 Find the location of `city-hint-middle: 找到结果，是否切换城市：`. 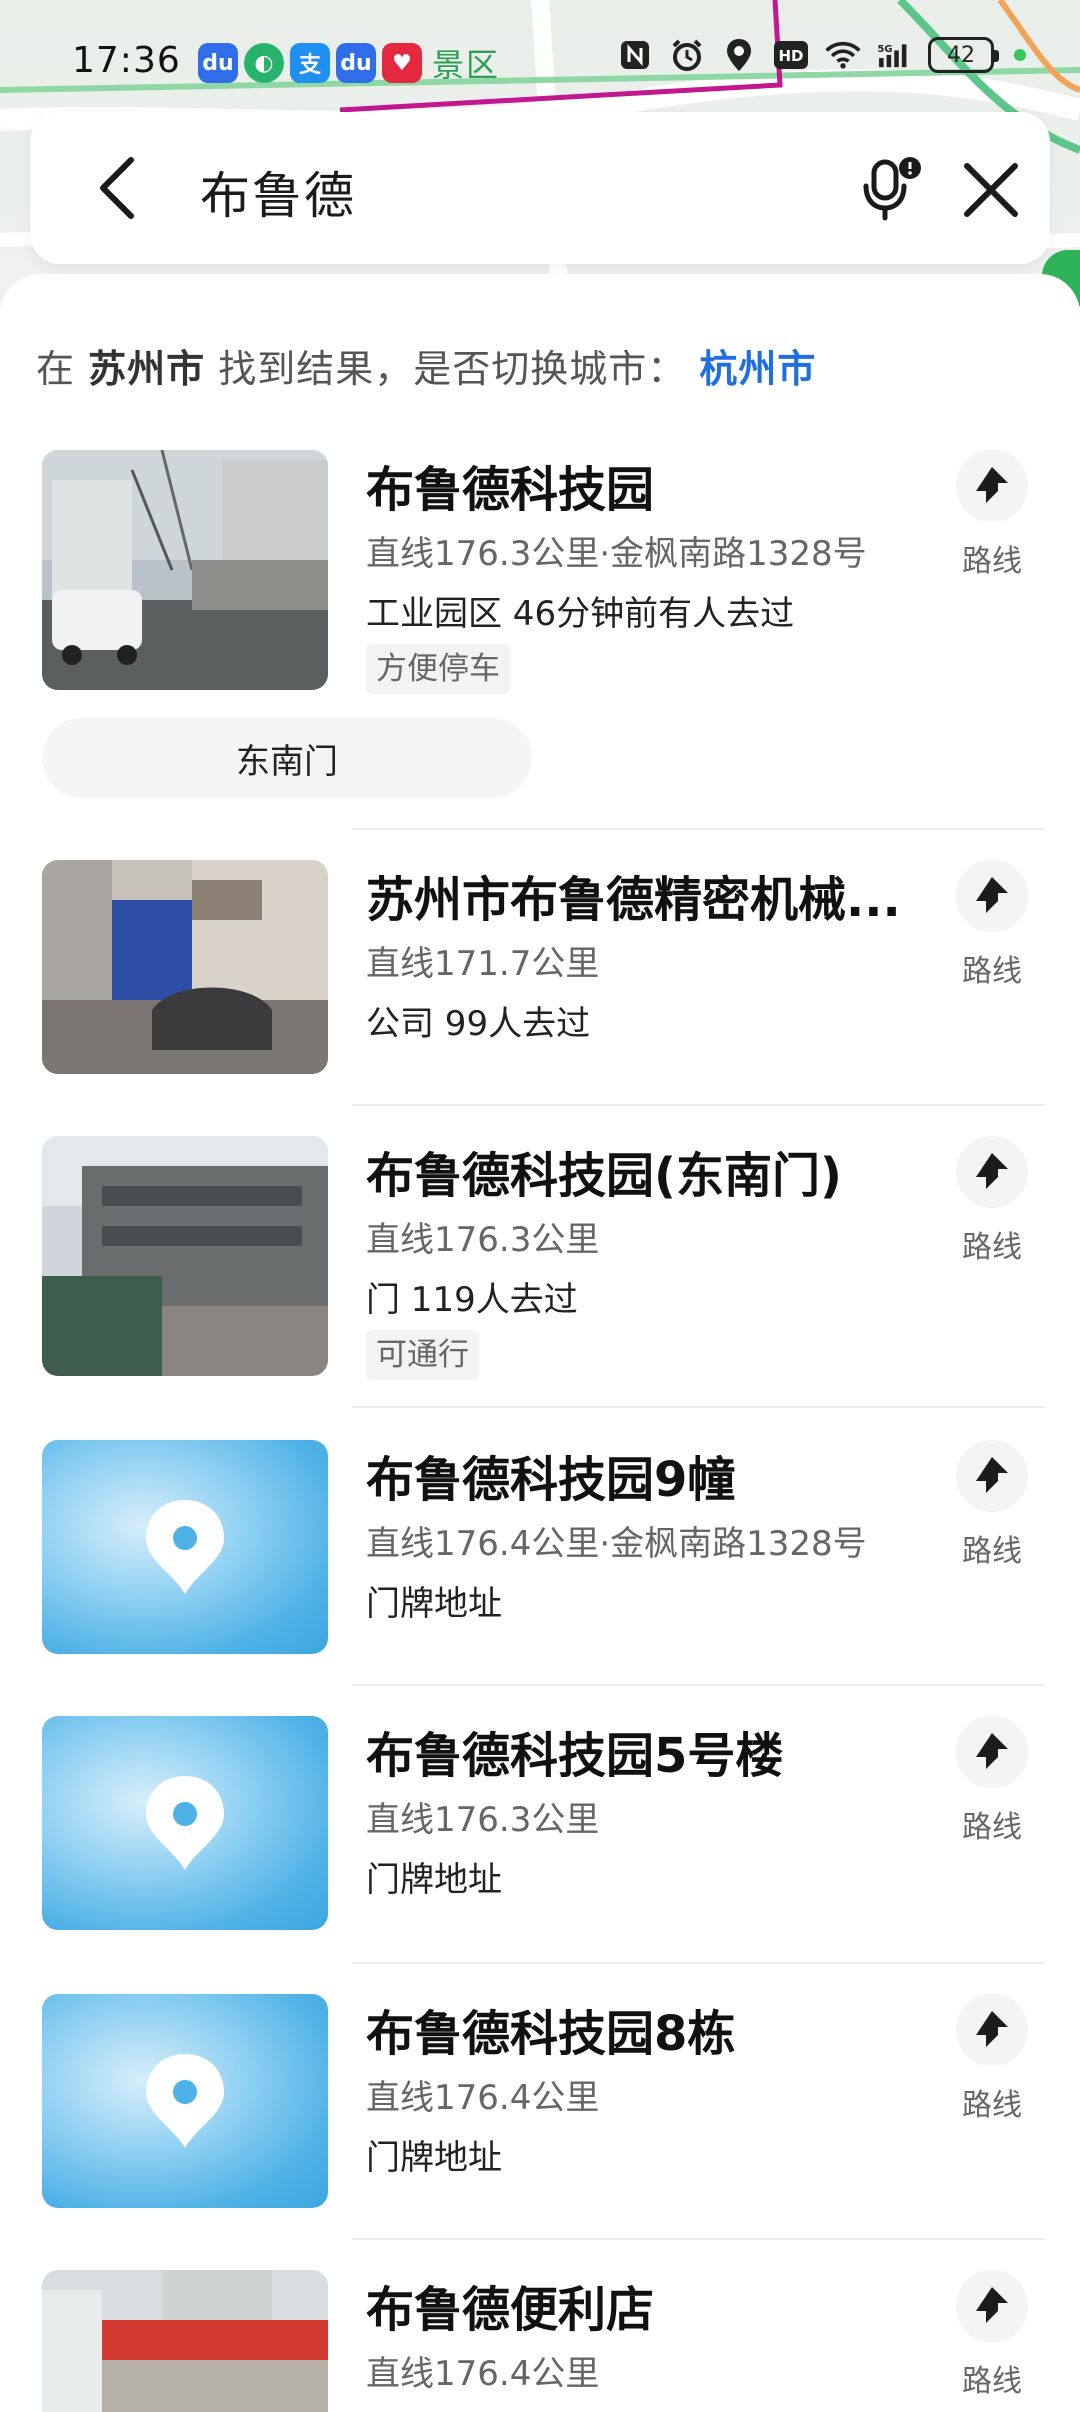

city-hint-middle: 找到结果，是否切换城市： is located at coordinates (452, 369).